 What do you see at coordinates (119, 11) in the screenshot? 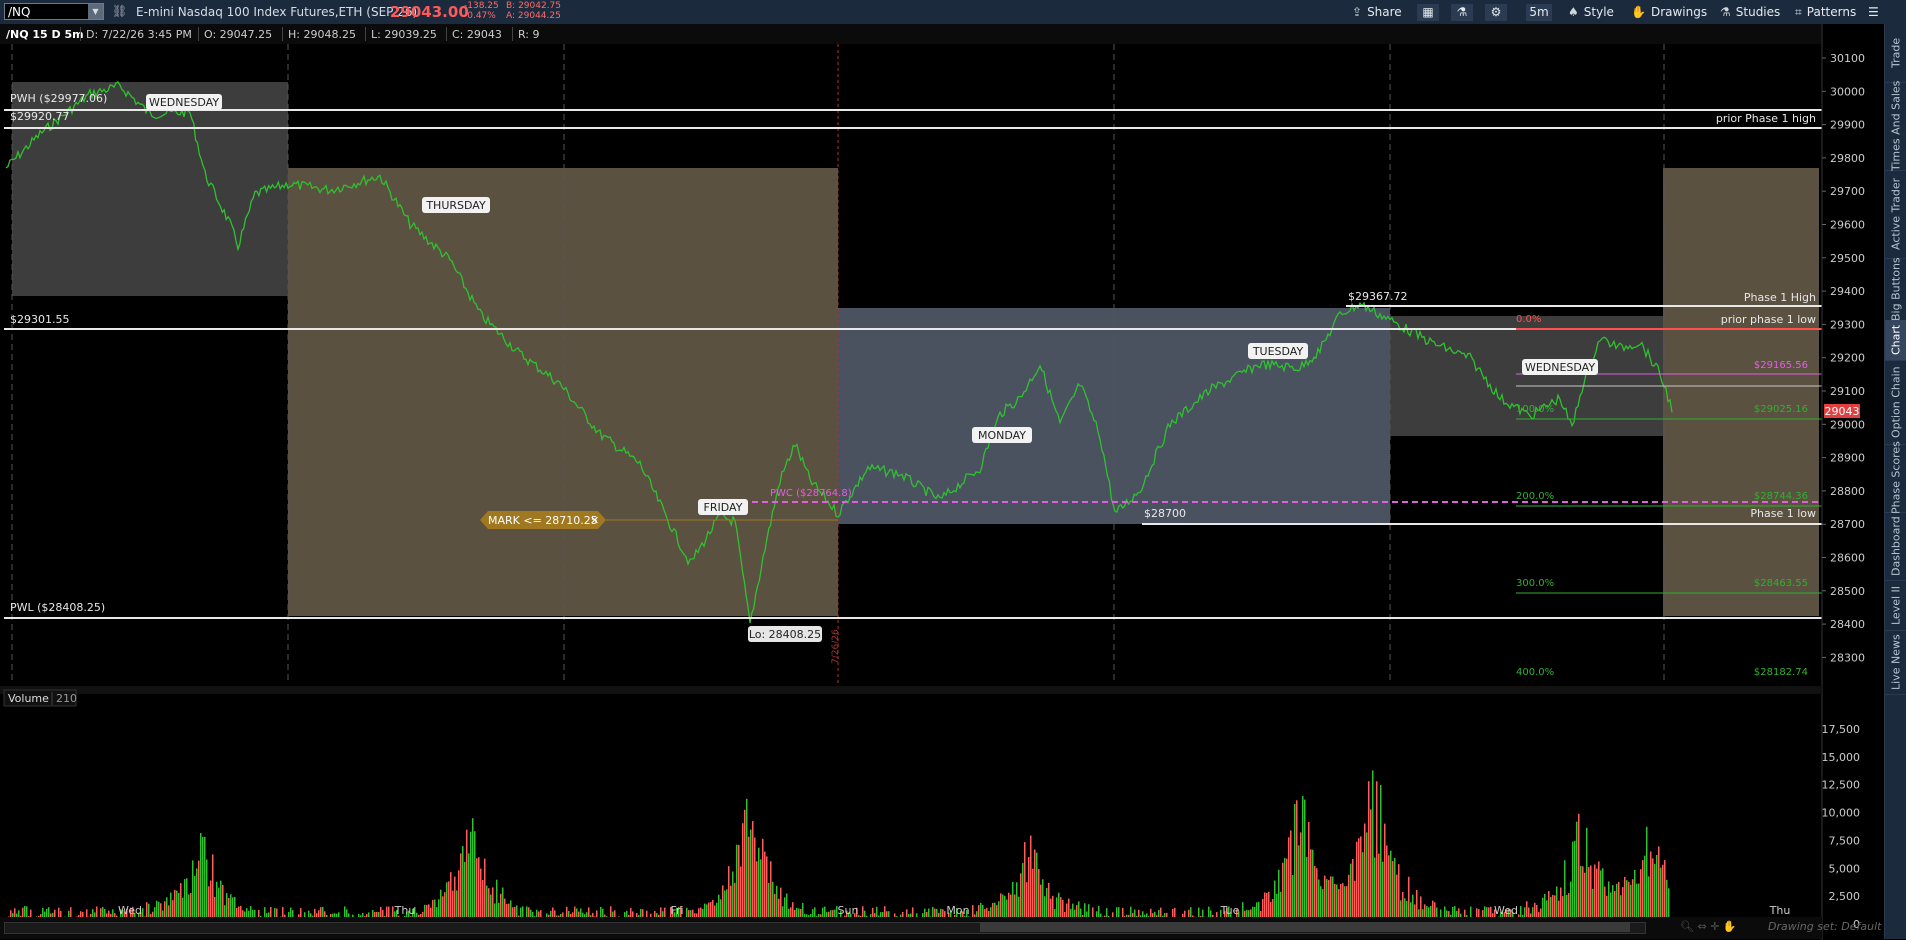
I see `link-icon: ⛓` at bounding box center [119, 11].